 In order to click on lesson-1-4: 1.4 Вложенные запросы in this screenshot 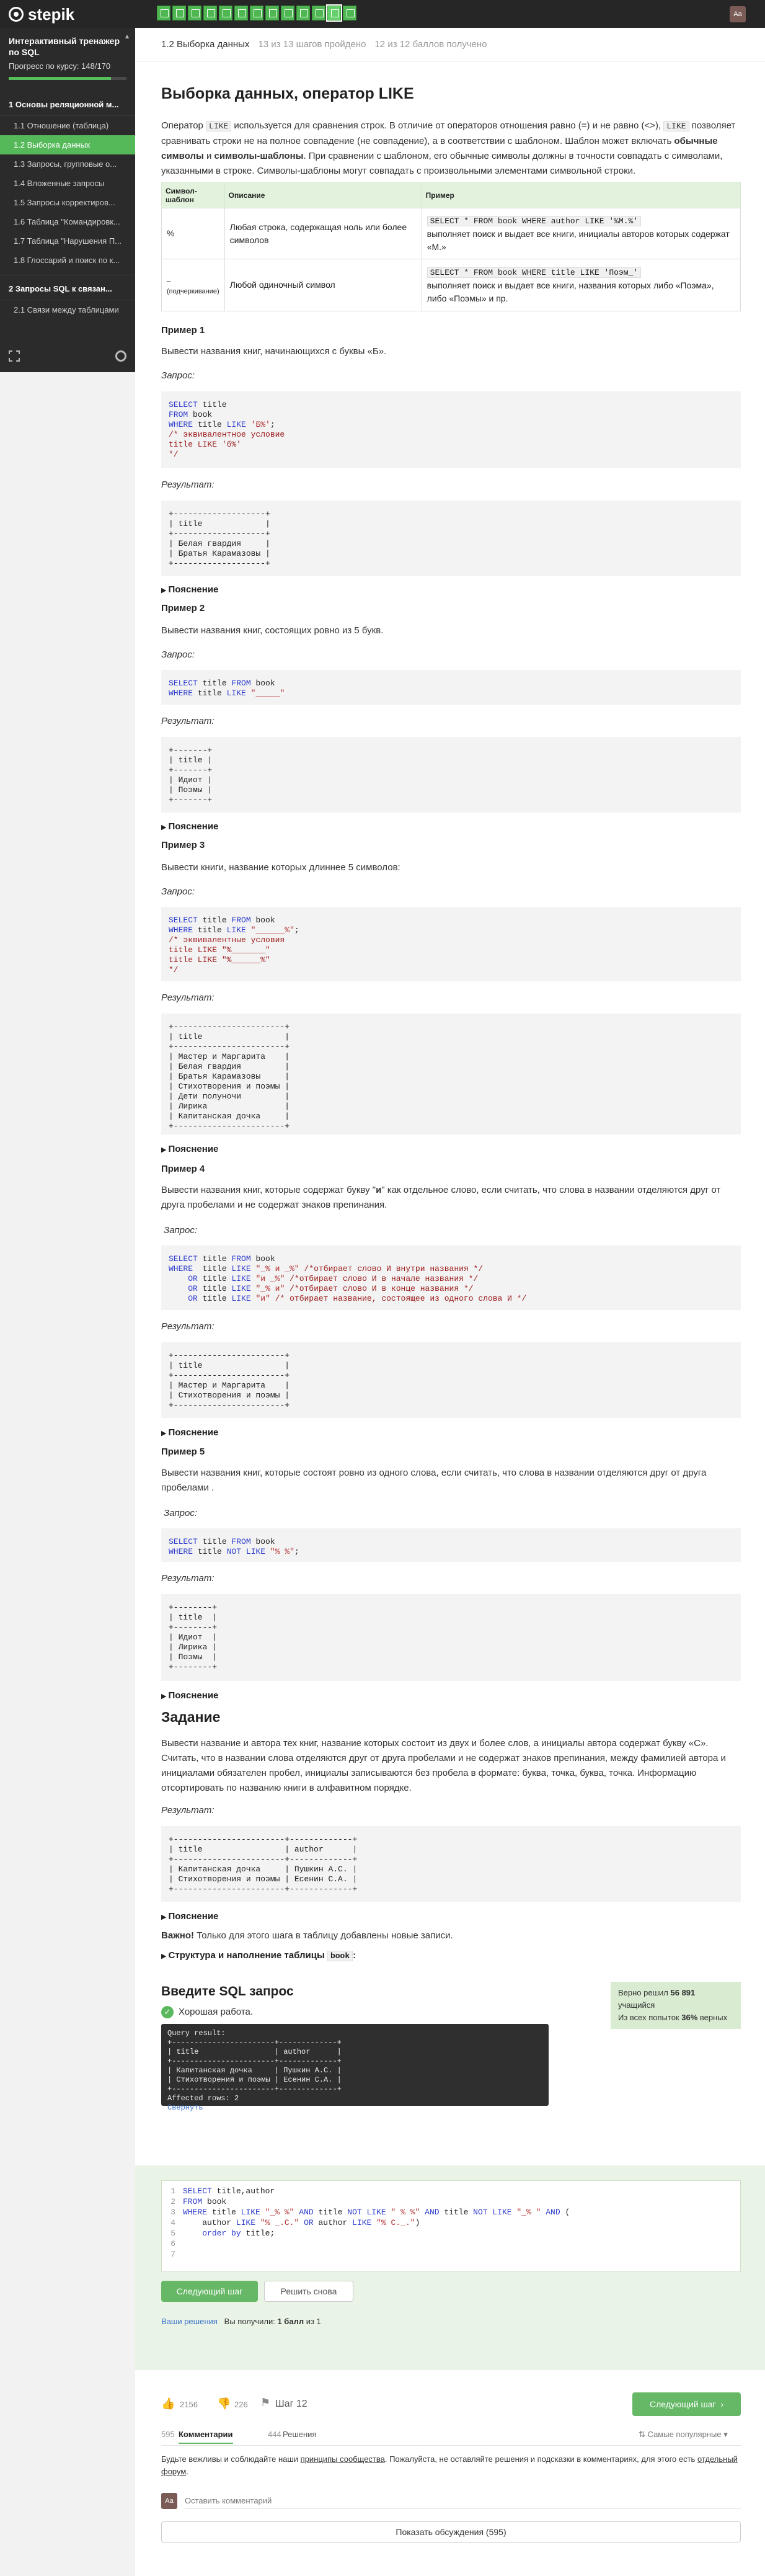, I will do `click(68, 184)`.